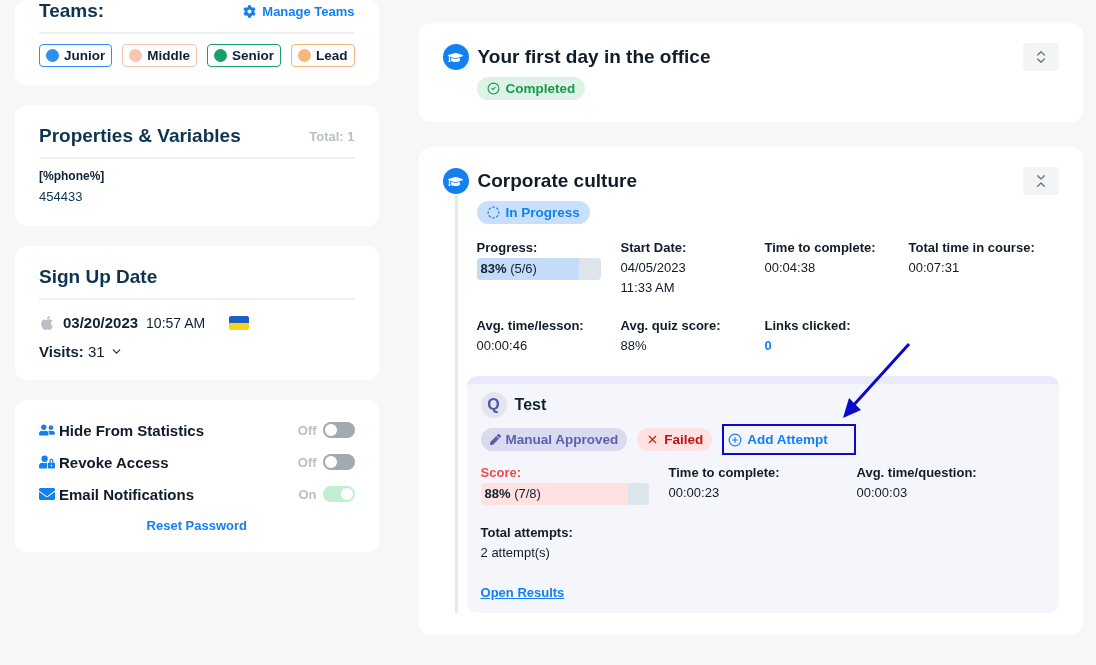  Describe the element at coordinates (972, 248) in the screenshot. I see `stat-label: Total time in course:` at that location.